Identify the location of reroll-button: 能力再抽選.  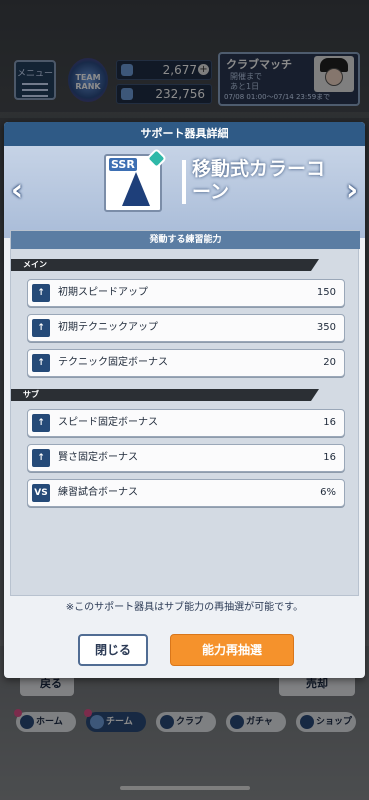
(232, 650).